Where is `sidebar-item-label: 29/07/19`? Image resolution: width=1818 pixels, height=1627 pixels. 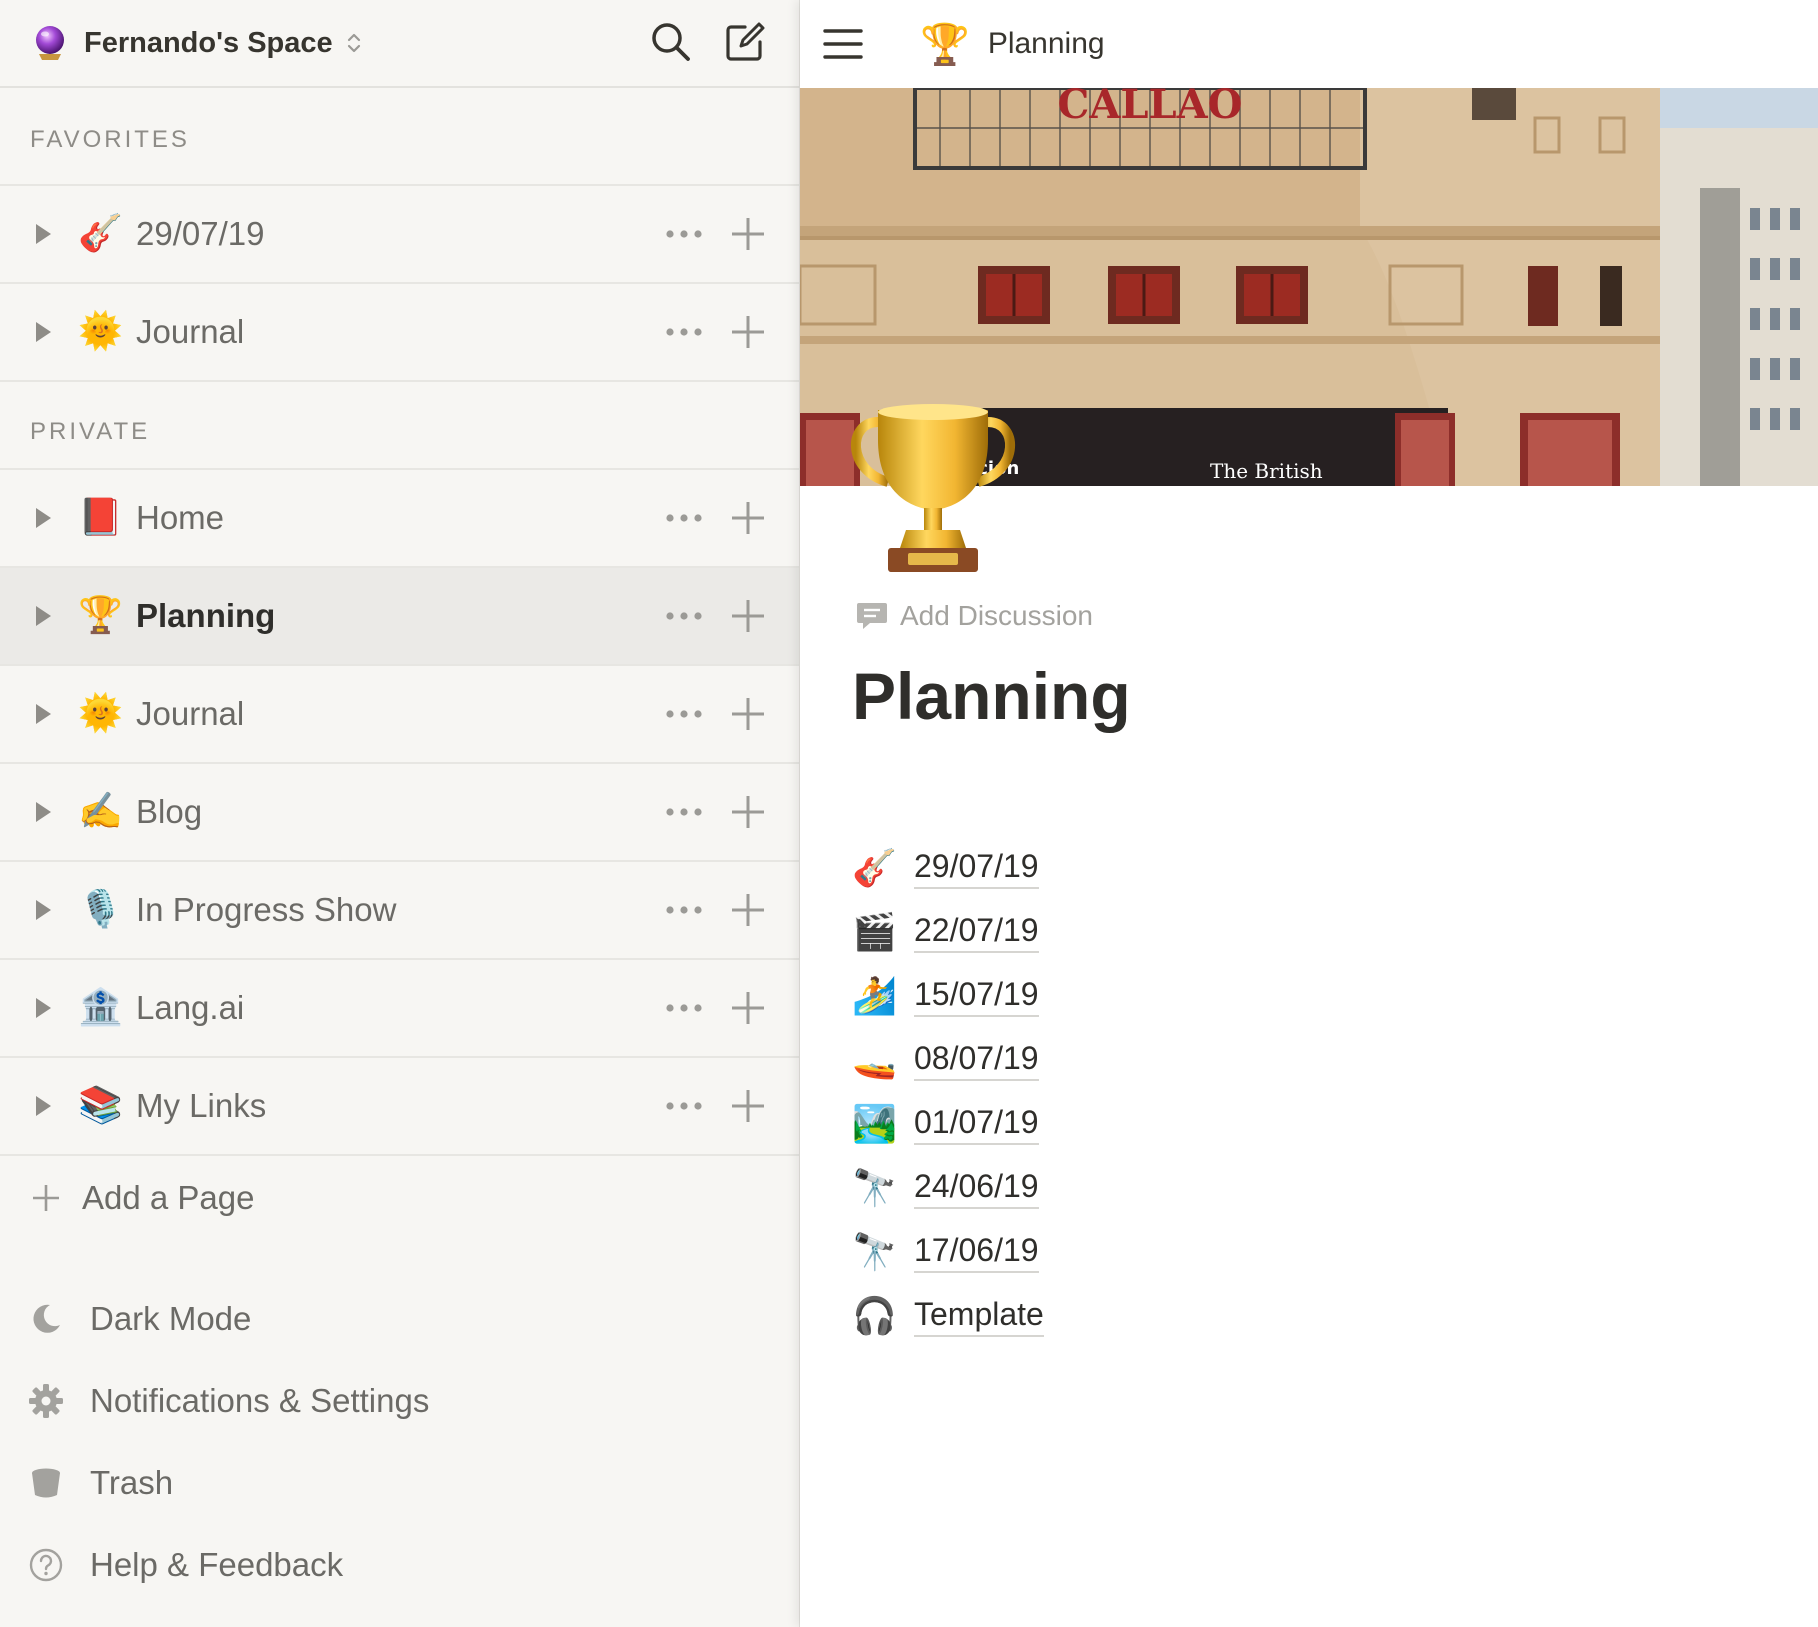 sidebar-item-label: 29/07/19 is located at coordinates (200, 233).